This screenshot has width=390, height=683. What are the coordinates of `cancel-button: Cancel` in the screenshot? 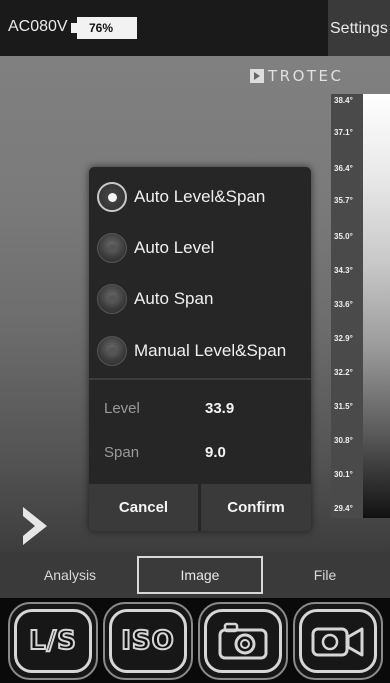 It's located at (143, 507).